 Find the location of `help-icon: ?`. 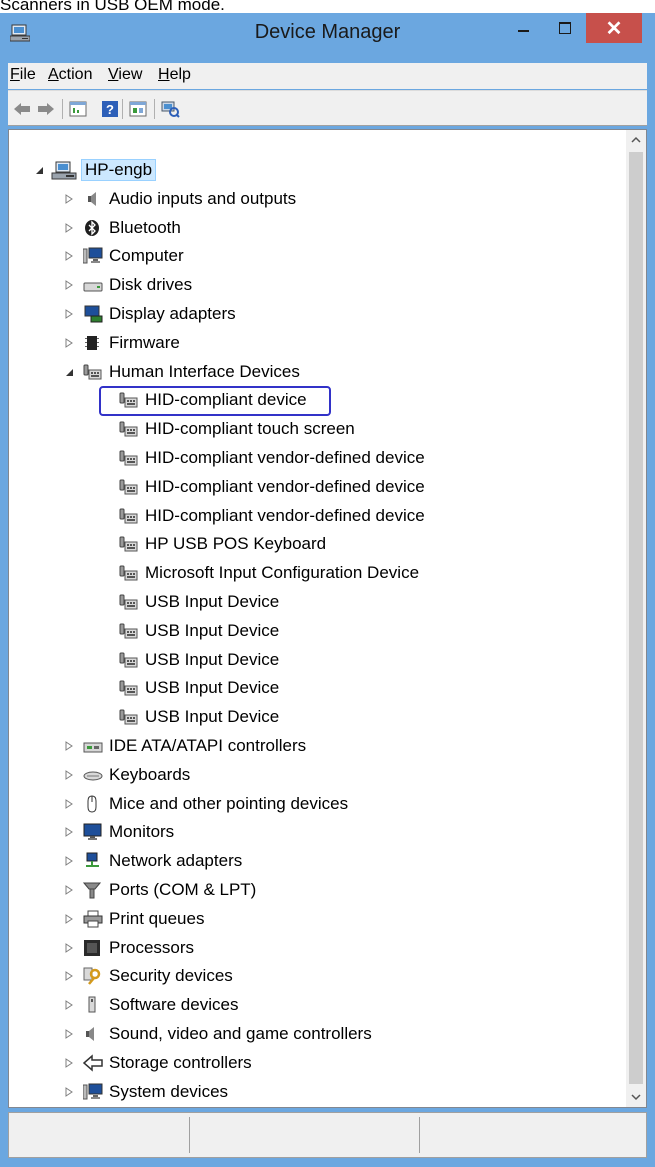

help-icon: ? is located at coordinates (110, 109).